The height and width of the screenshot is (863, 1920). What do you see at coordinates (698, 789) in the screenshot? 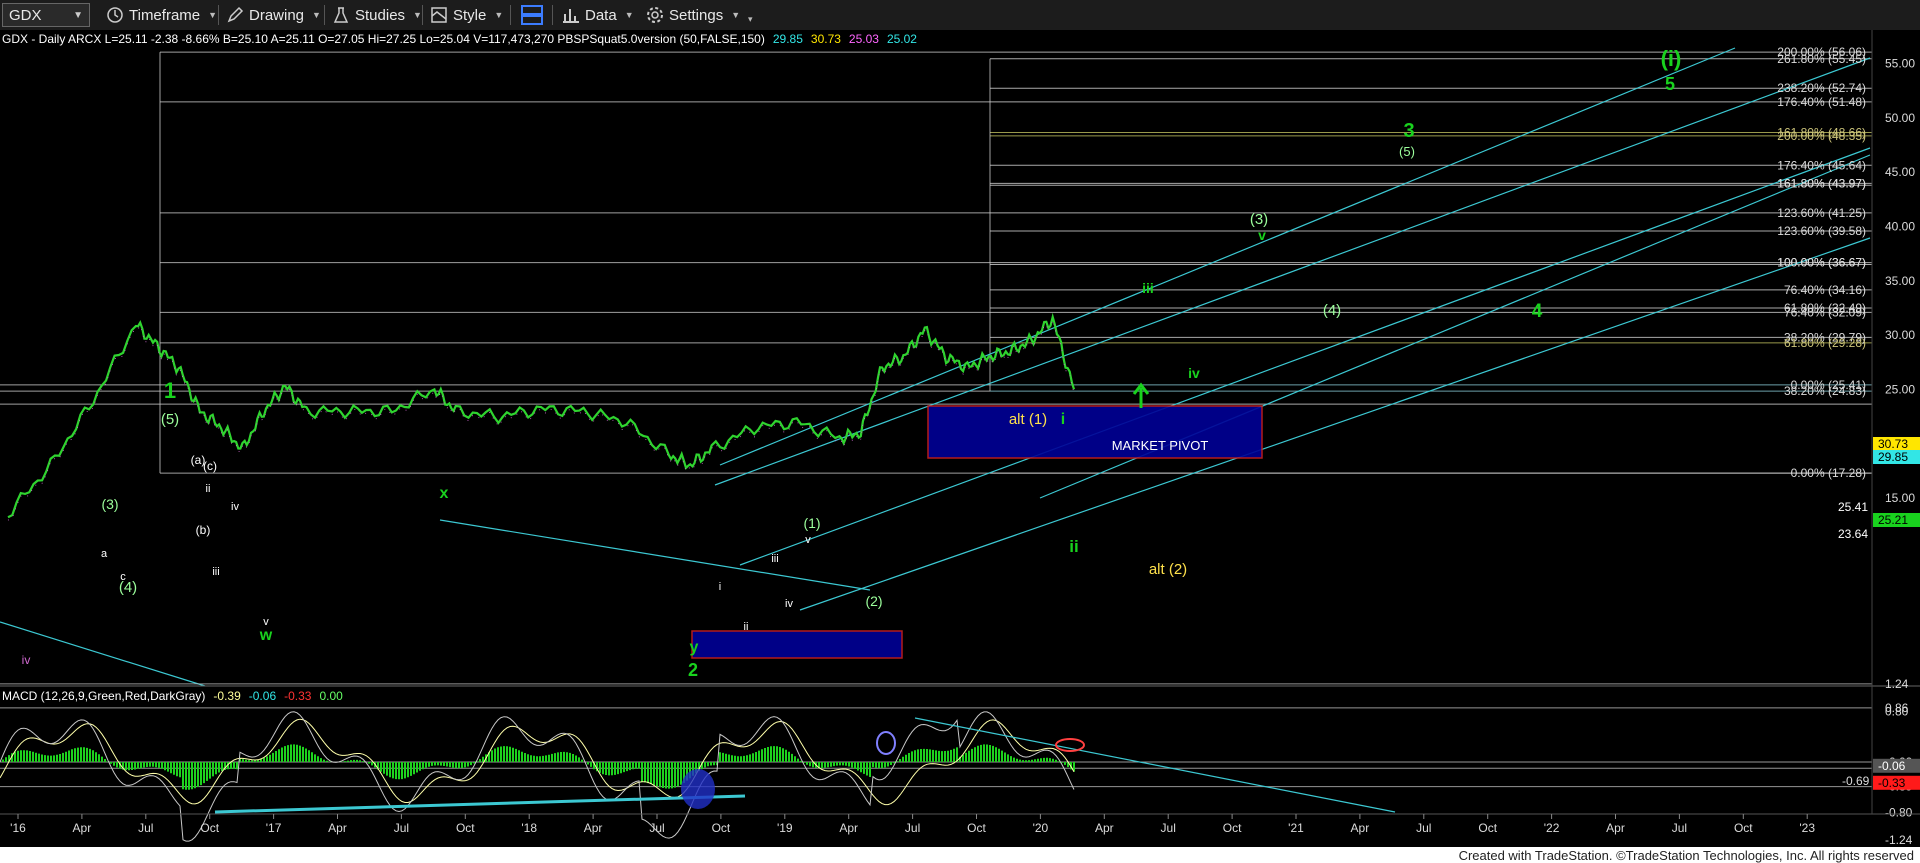
I see `macd-highlight-circle` at bounding box center [698, 789].